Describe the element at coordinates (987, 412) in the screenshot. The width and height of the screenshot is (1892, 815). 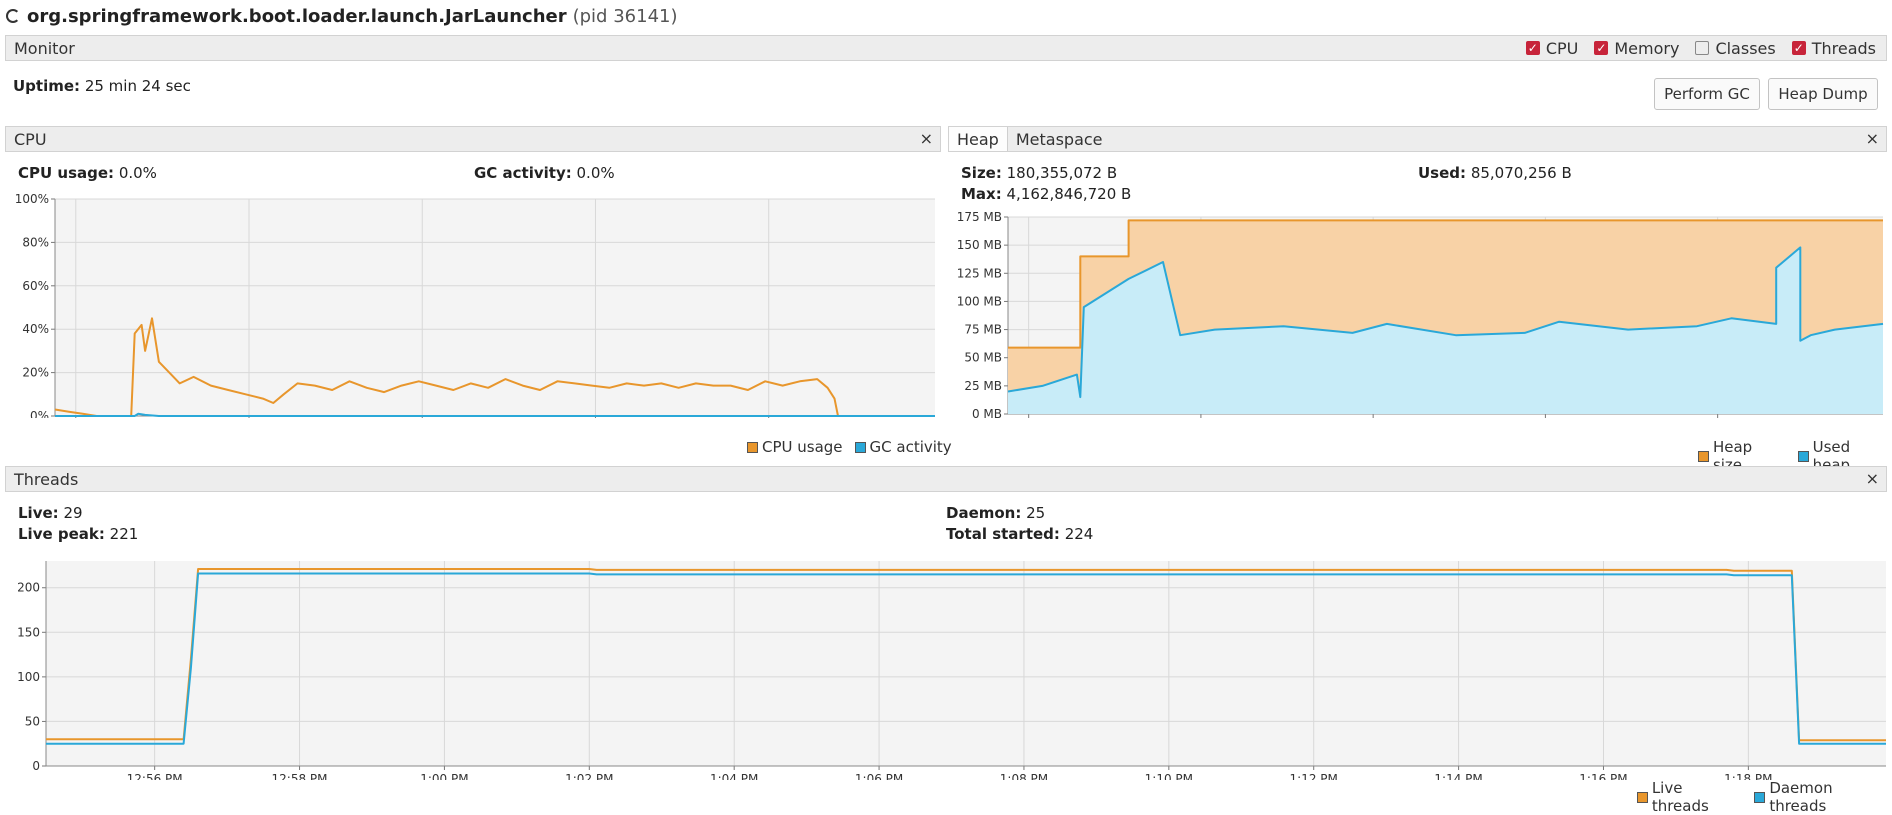
I see `y-tick-label: 0 MB` at that location.